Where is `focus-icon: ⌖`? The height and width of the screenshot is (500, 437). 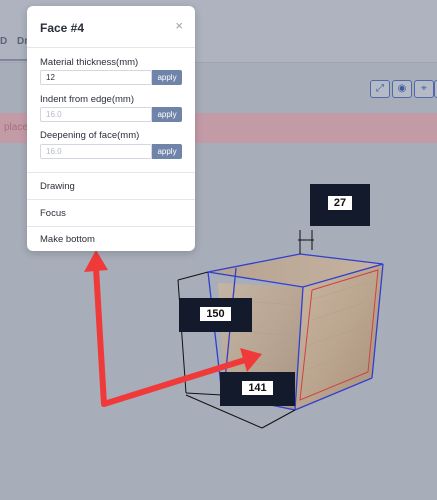 focus-icon: ⌖ is located at coordinates (424, 89).